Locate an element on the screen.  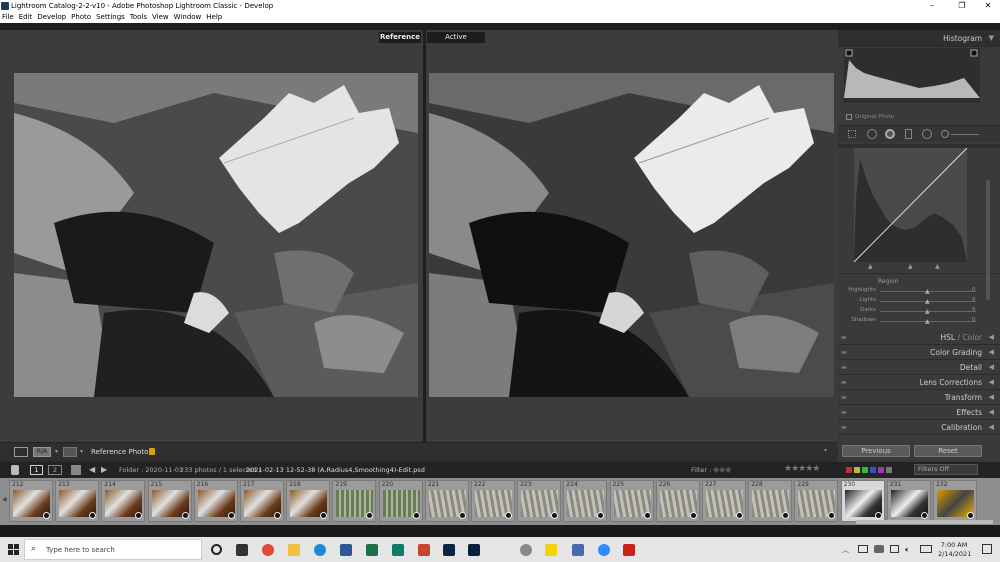
secondary-window-icon is located at coordinates (15, 470).